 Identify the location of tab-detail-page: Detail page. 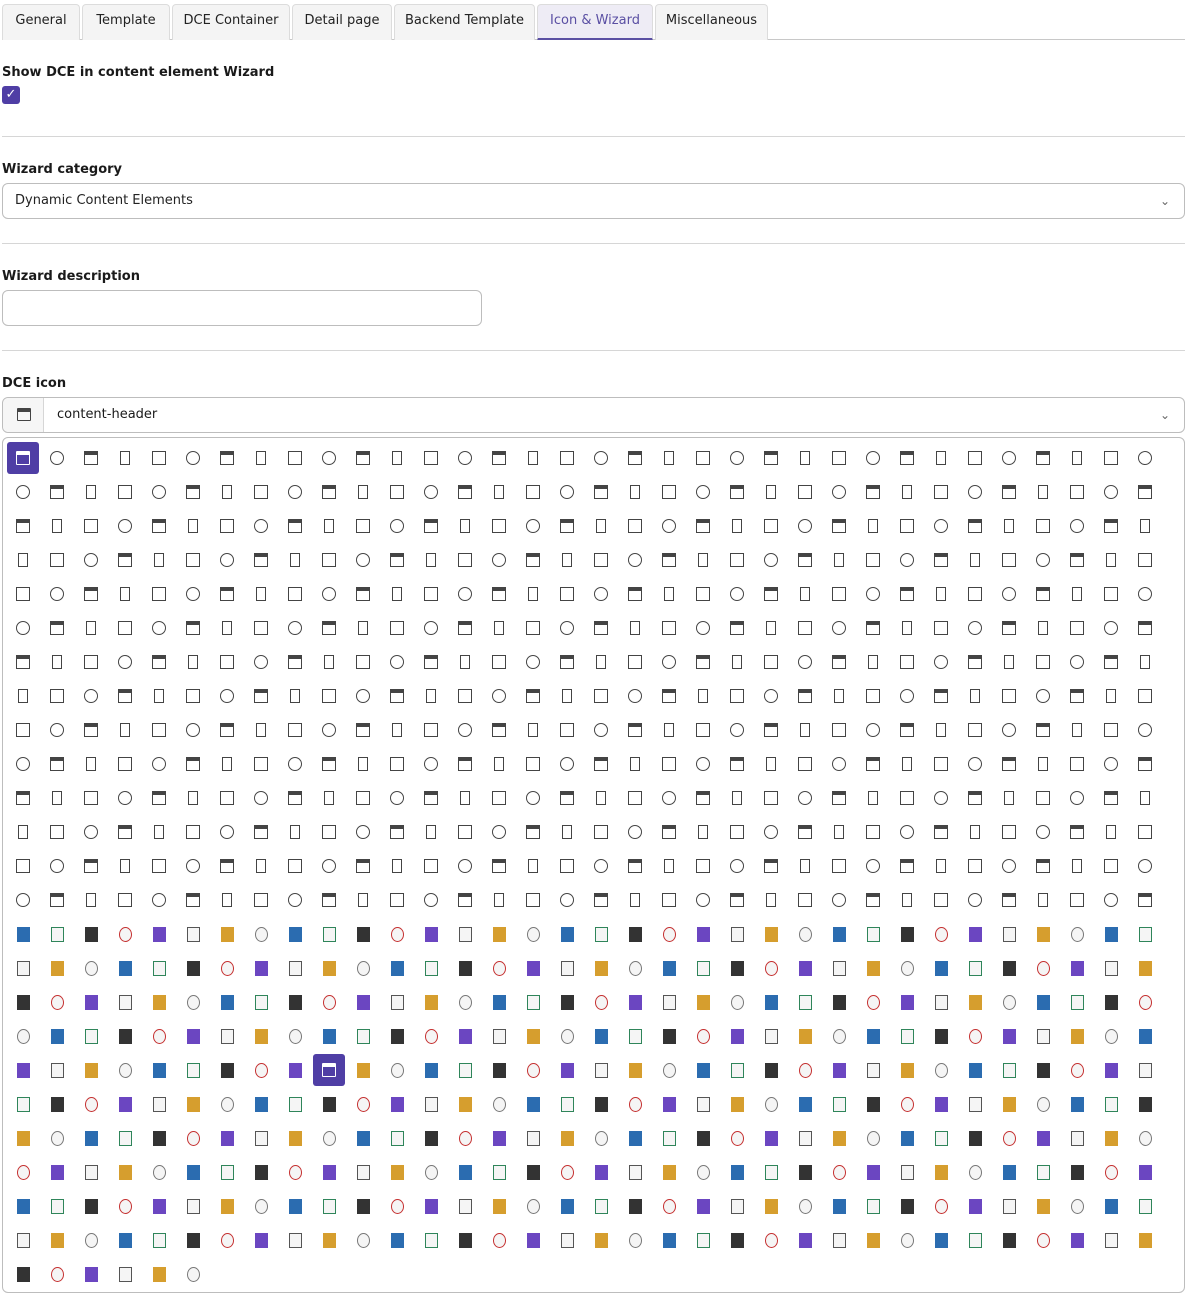
(342, 22).